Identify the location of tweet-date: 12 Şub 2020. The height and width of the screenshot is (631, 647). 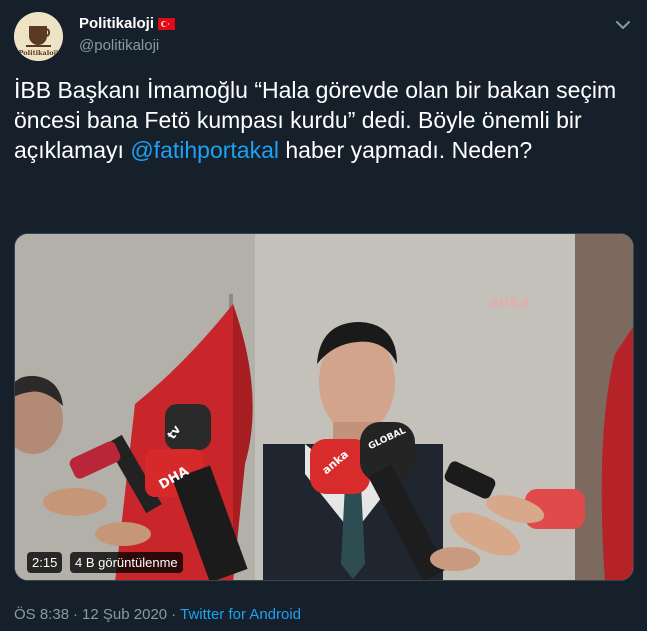
(124, 614).